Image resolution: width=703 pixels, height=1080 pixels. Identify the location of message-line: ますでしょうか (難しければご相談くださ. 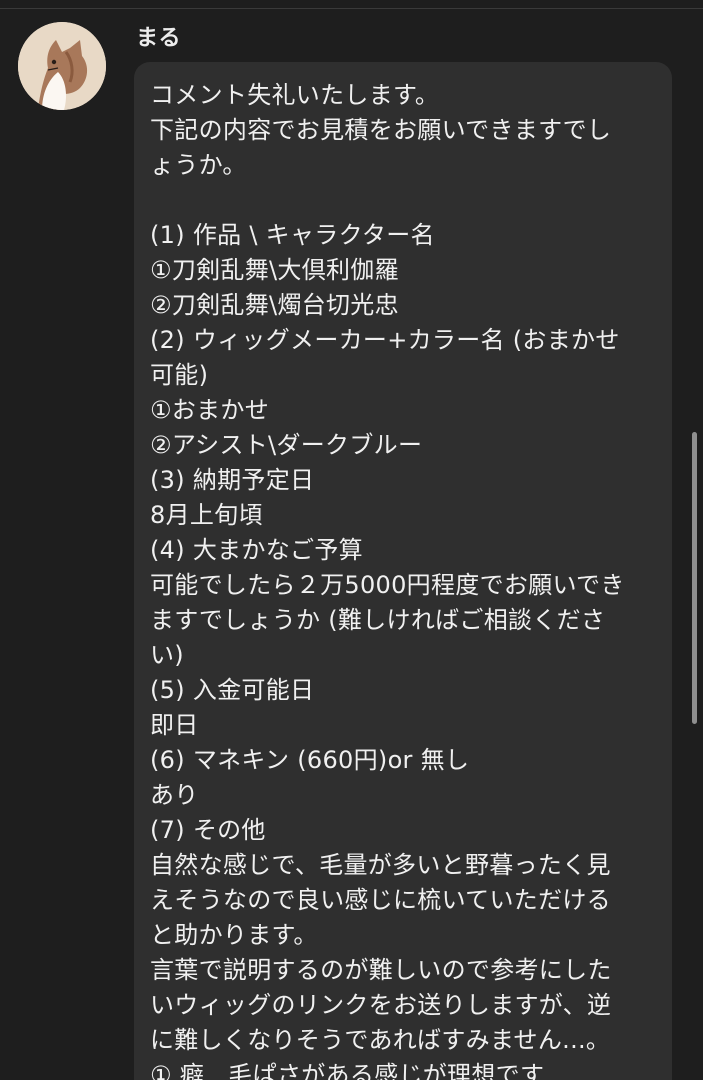
(378, 620).